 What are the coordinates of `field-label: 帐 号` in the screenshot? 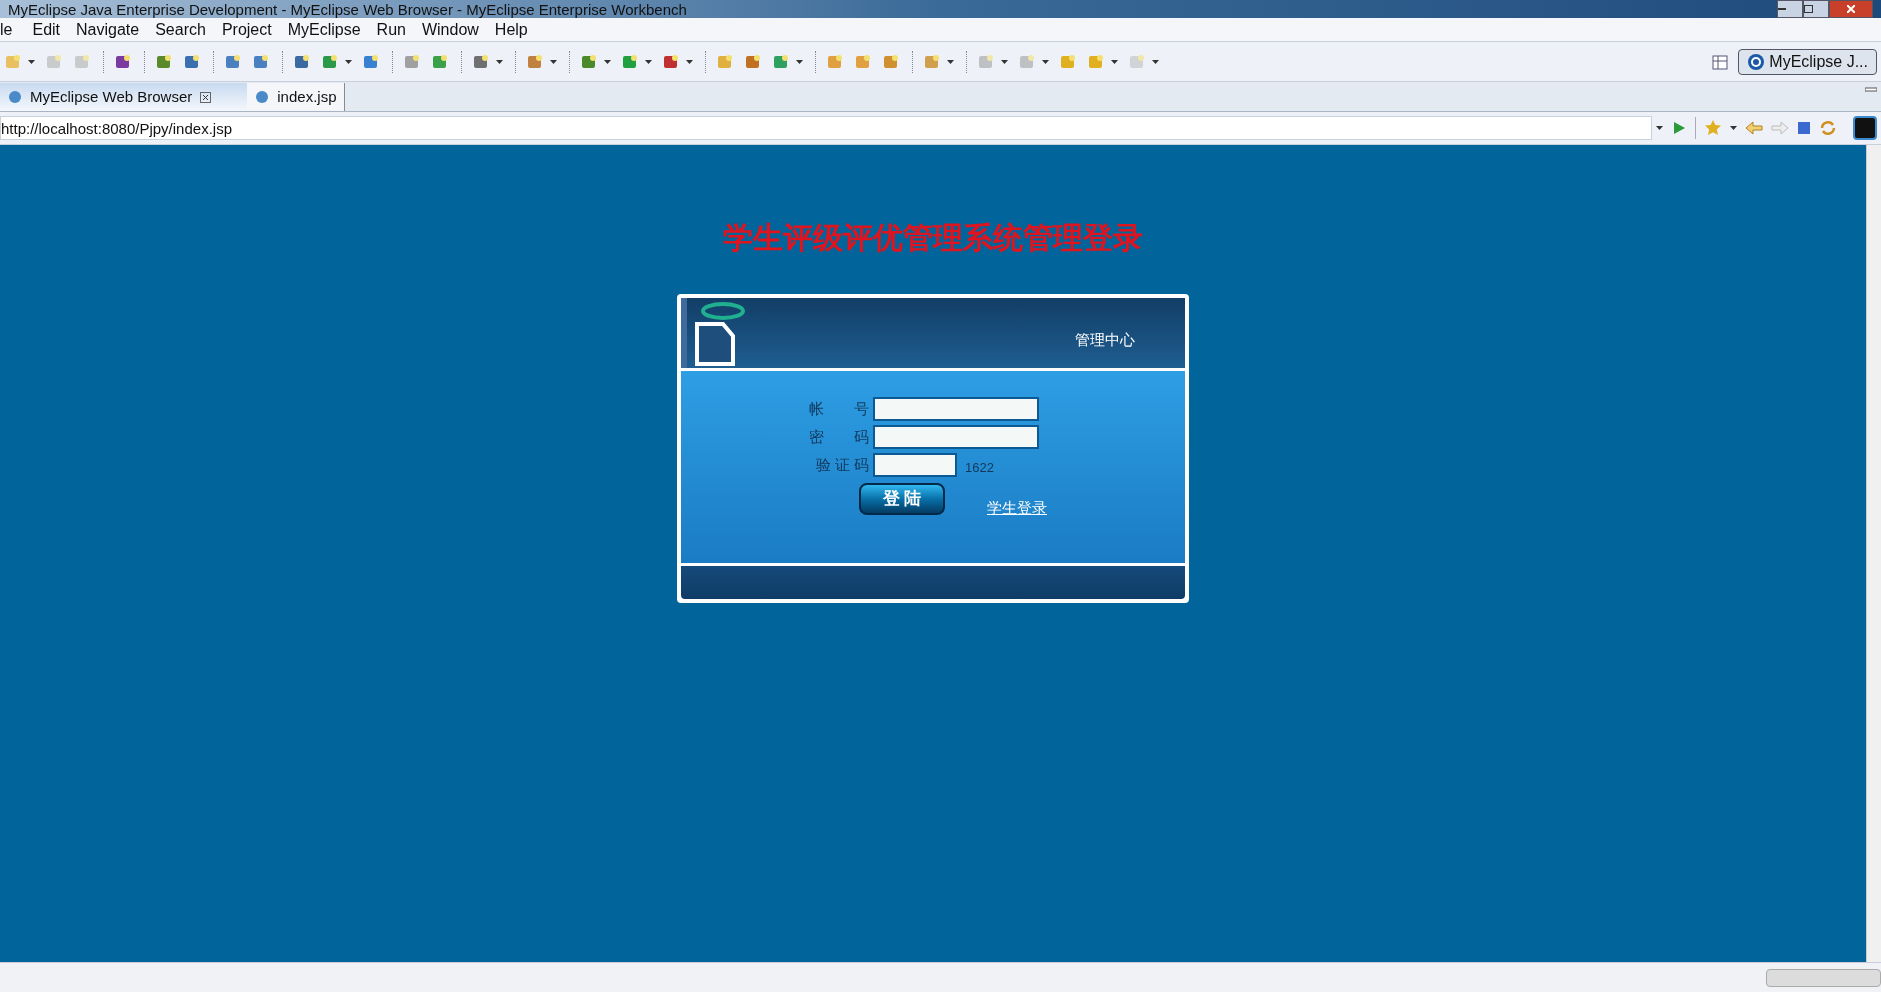 It's located at (838, 408).